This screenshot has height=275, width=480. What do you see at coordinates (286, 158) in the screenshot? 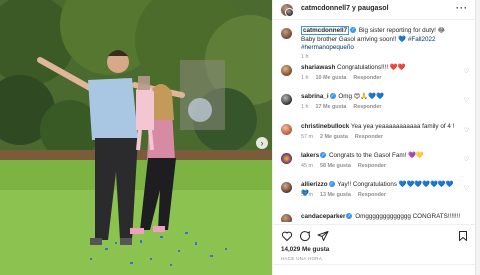
I see `lakers-logo-icon` at bounding box center [286, 158].